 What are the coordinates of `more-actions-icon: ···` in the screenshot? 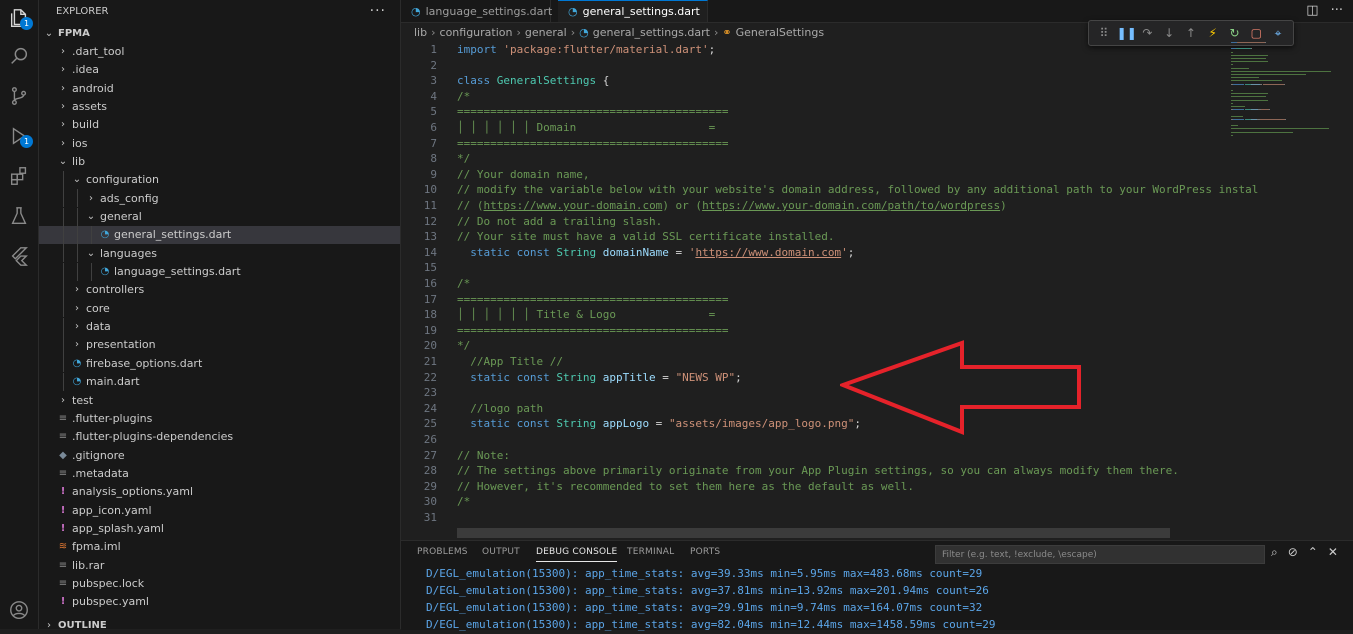 It's located at (378, 11).